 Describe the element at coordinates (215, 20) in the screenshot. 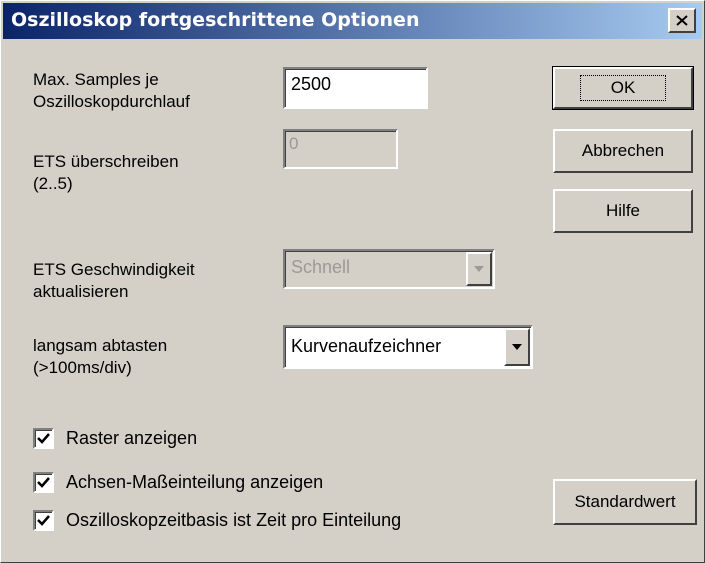

I see `window-title: Oszilloskop fortgeschrittene Optionen` at that location.